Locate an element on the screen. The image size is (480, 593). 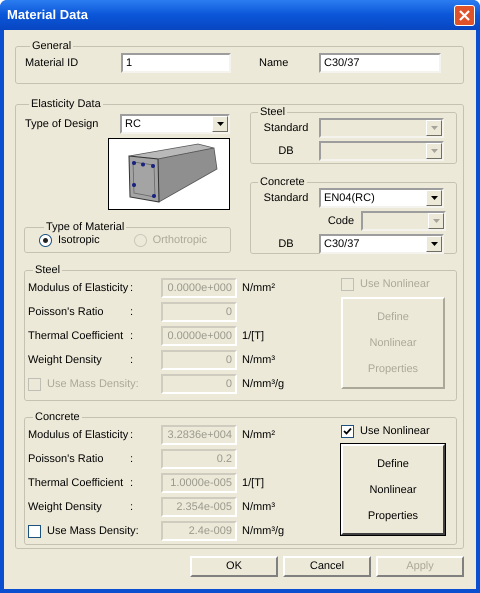
close-icon is located at coordinates (464, 15).